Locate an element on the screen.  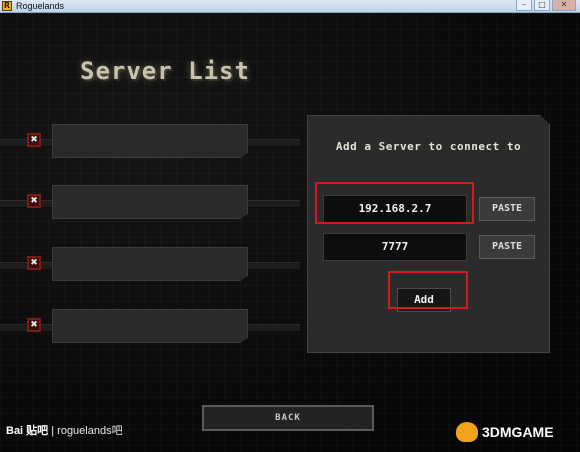
watermark-site-text: 3DMGAME is located at coordinates (518, 432).